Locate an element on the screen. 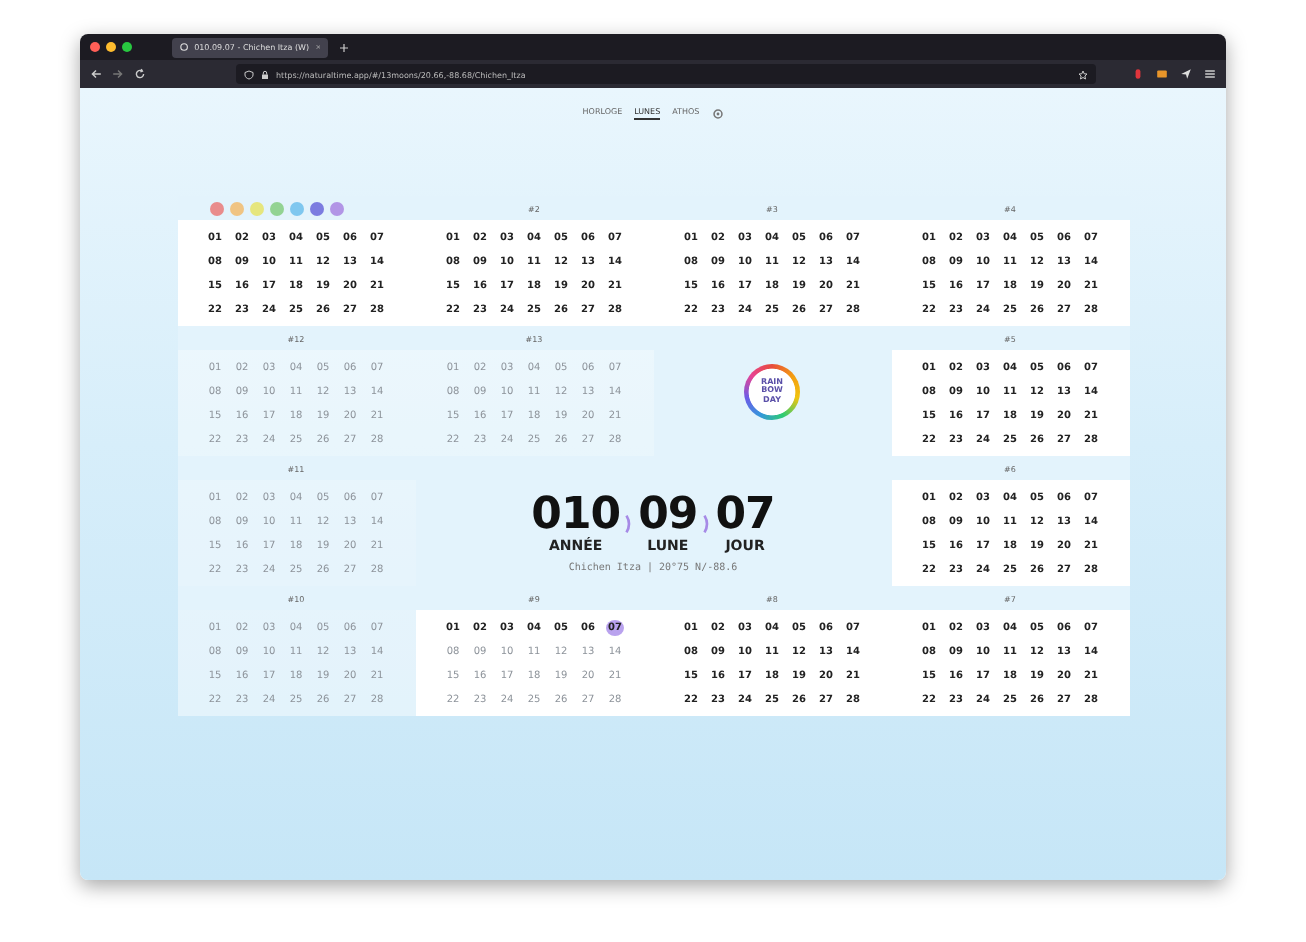 This screenshot has height=942, width=1306. menu-icon is located at coordinates (1210, 74).